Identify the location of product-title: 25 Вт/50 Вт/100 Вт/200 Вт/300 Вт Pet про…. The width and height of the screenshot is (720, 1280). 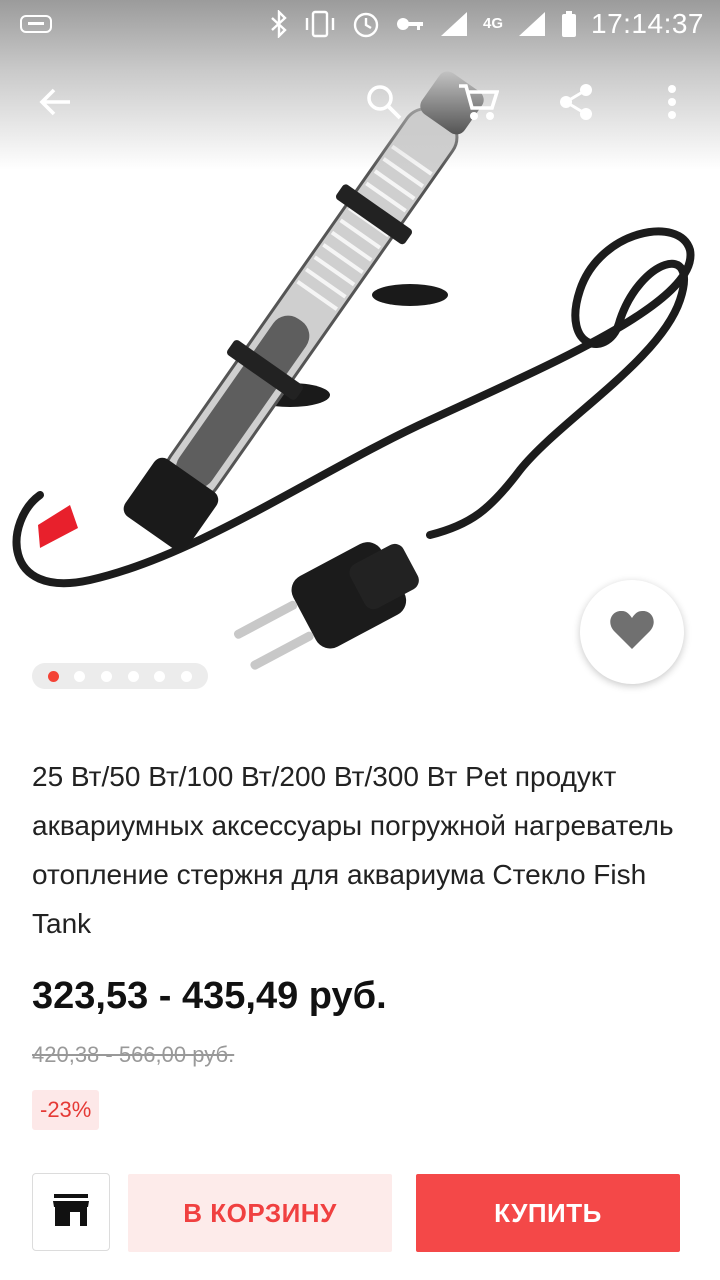
(353, 850).